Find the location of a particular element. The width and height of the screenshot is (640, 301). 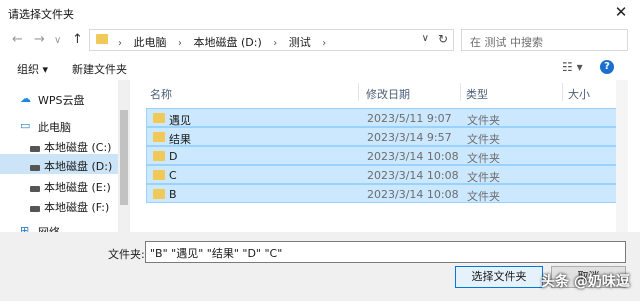

sidebar-item-drive-e: 本地磁盘 (E:) is located at coordinates (59, 185).